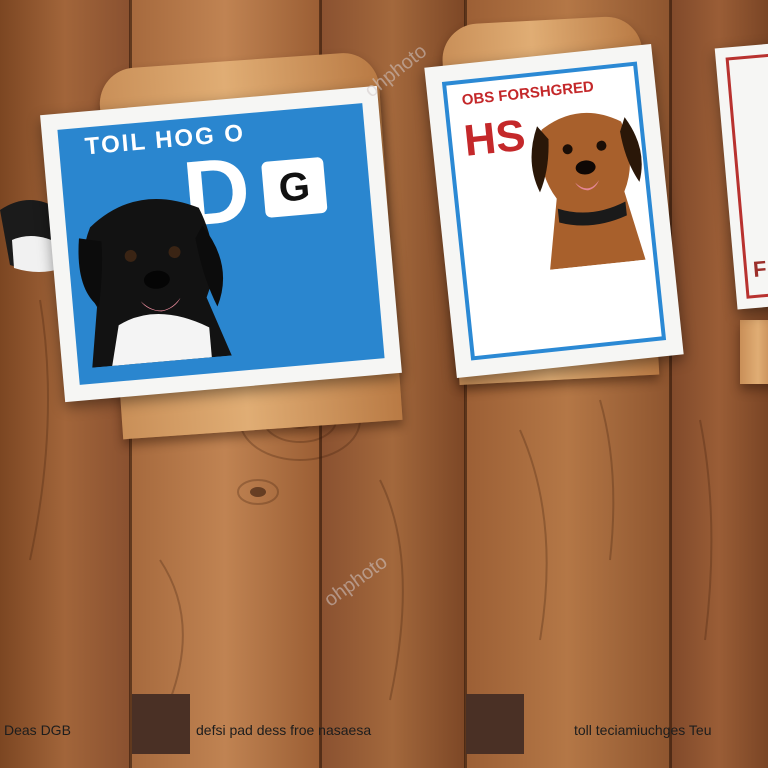 The width and height of the screenshot is (768, 768). I want to click on dog-sign-middle: OBS FORSHGRED HS, so click(554, 211).